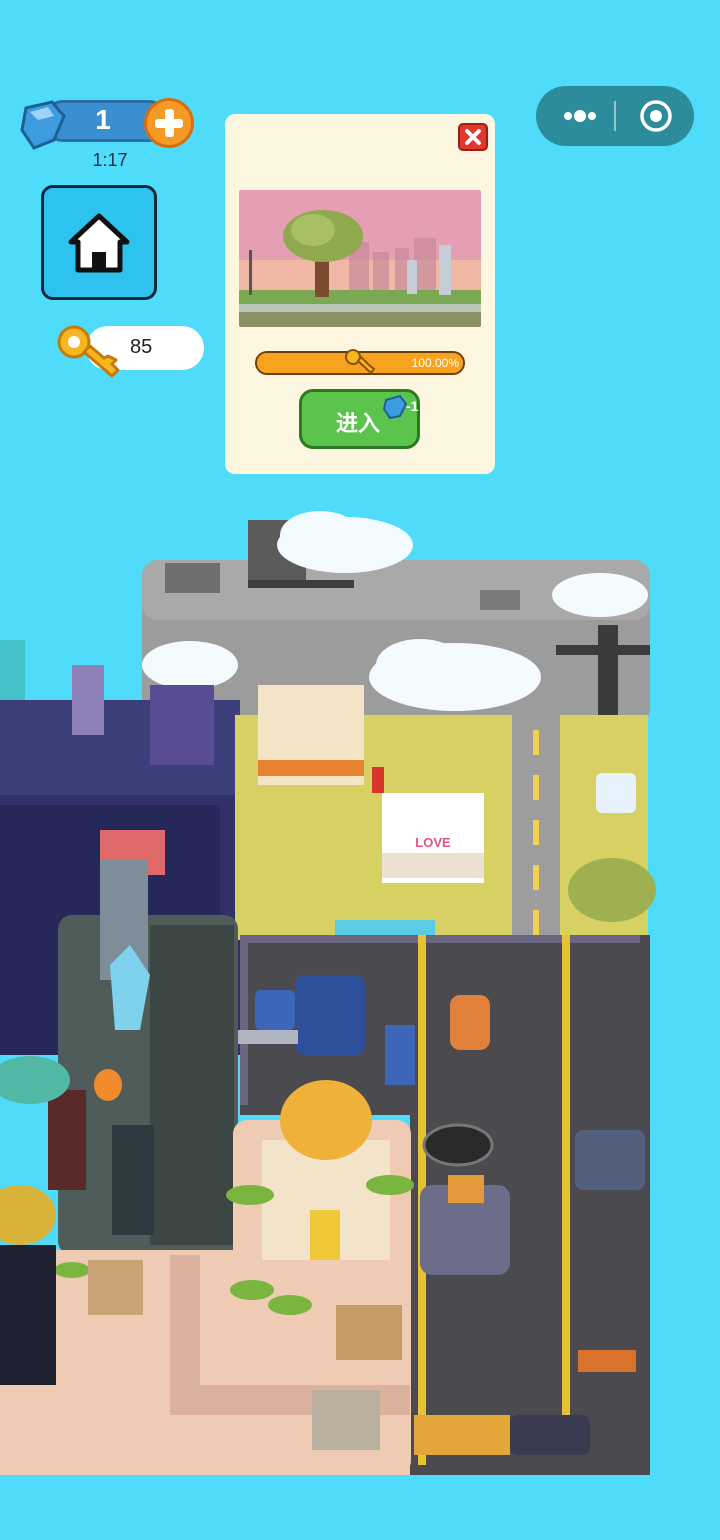 This screenshot has height=1540, width=720. I want to click on exit-button, so click(654, 116).